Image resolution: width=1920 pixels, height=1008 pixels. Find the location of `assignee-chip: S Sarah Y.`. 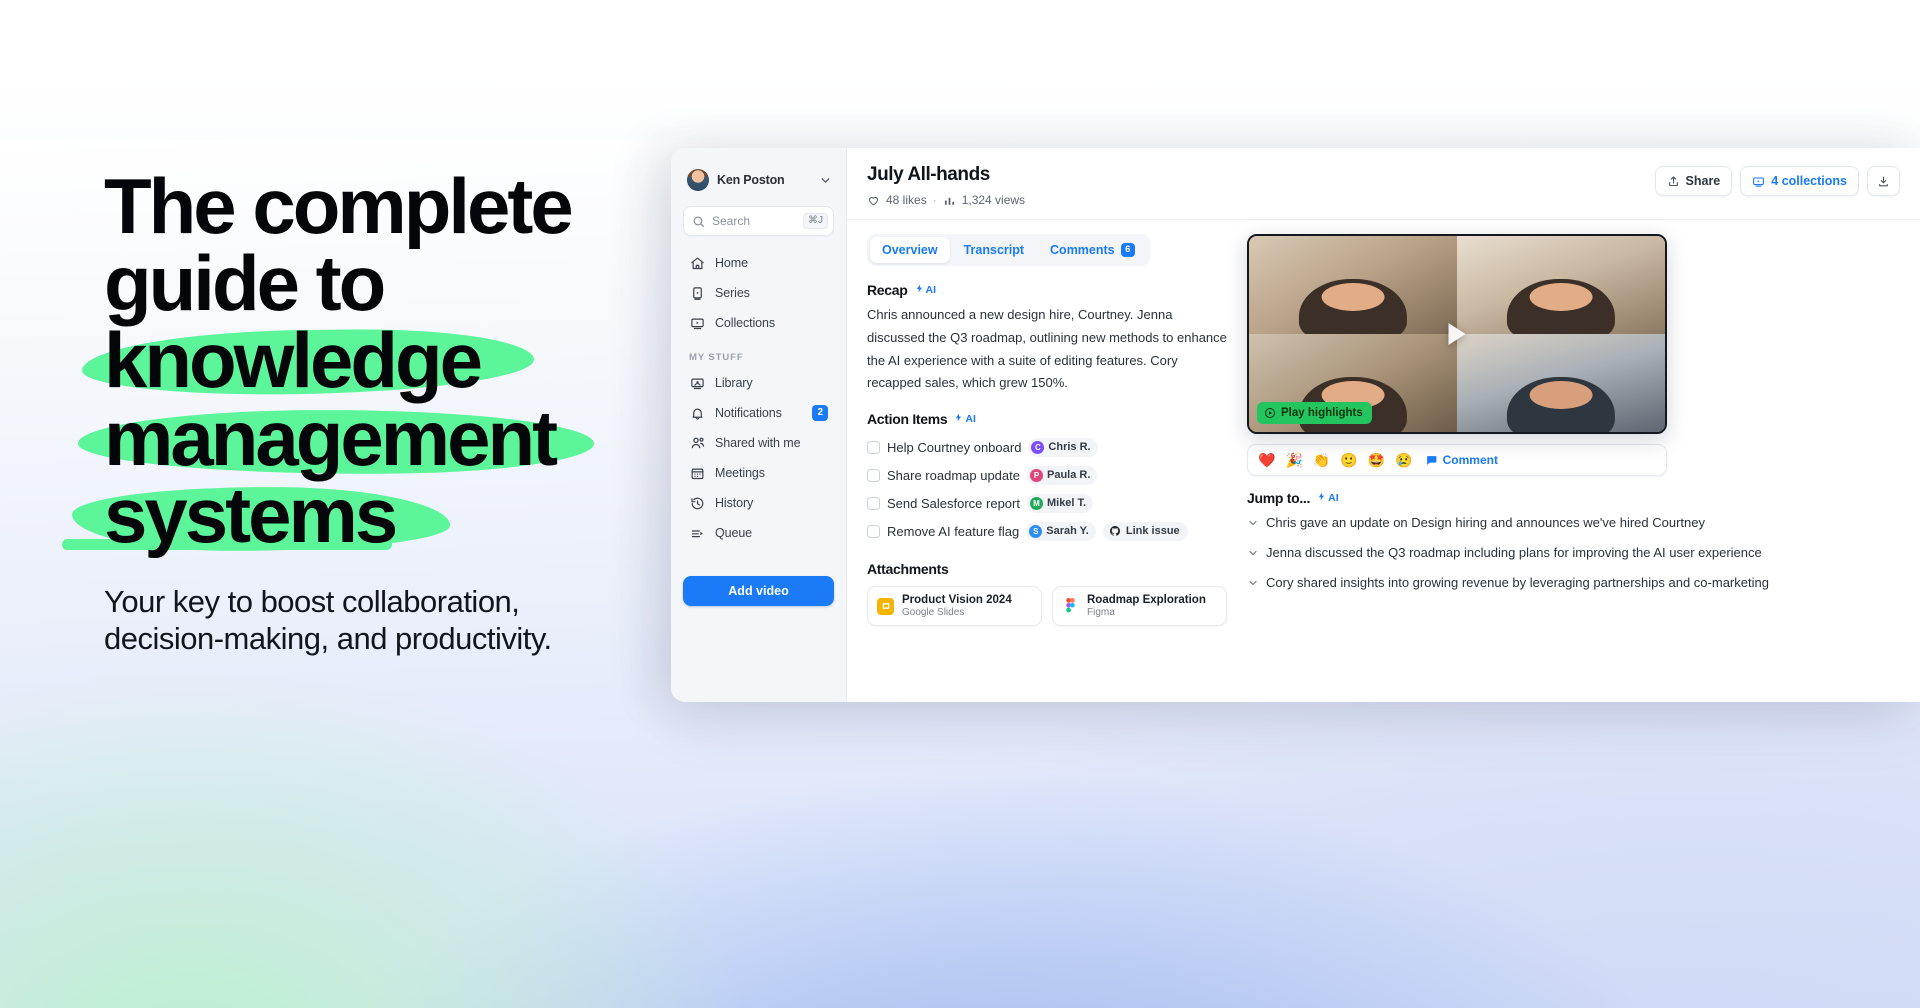

assignee-chip: S Sarah Y. is located at coordinates (1061, 531).